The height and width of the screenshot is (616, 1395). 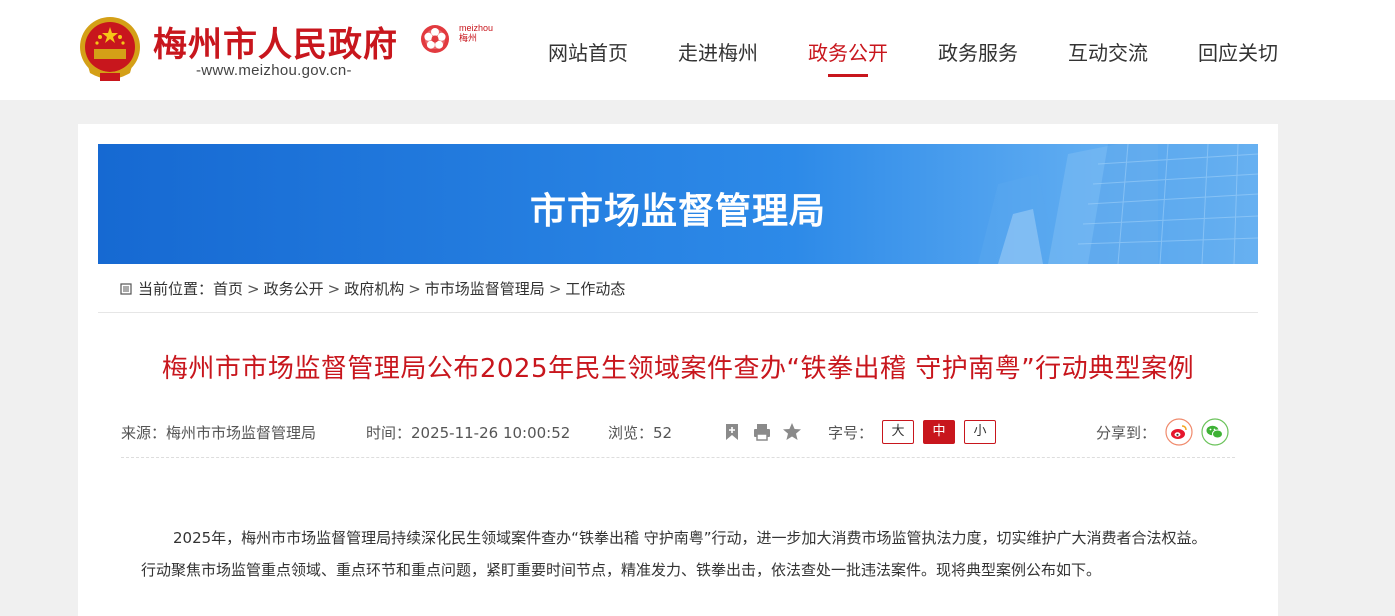 What do you see at coordinates (468, 433) in the screenshot?
I see `article-time: 时间：2025-11-26 10:00:52` at bounding box center [468, 433].